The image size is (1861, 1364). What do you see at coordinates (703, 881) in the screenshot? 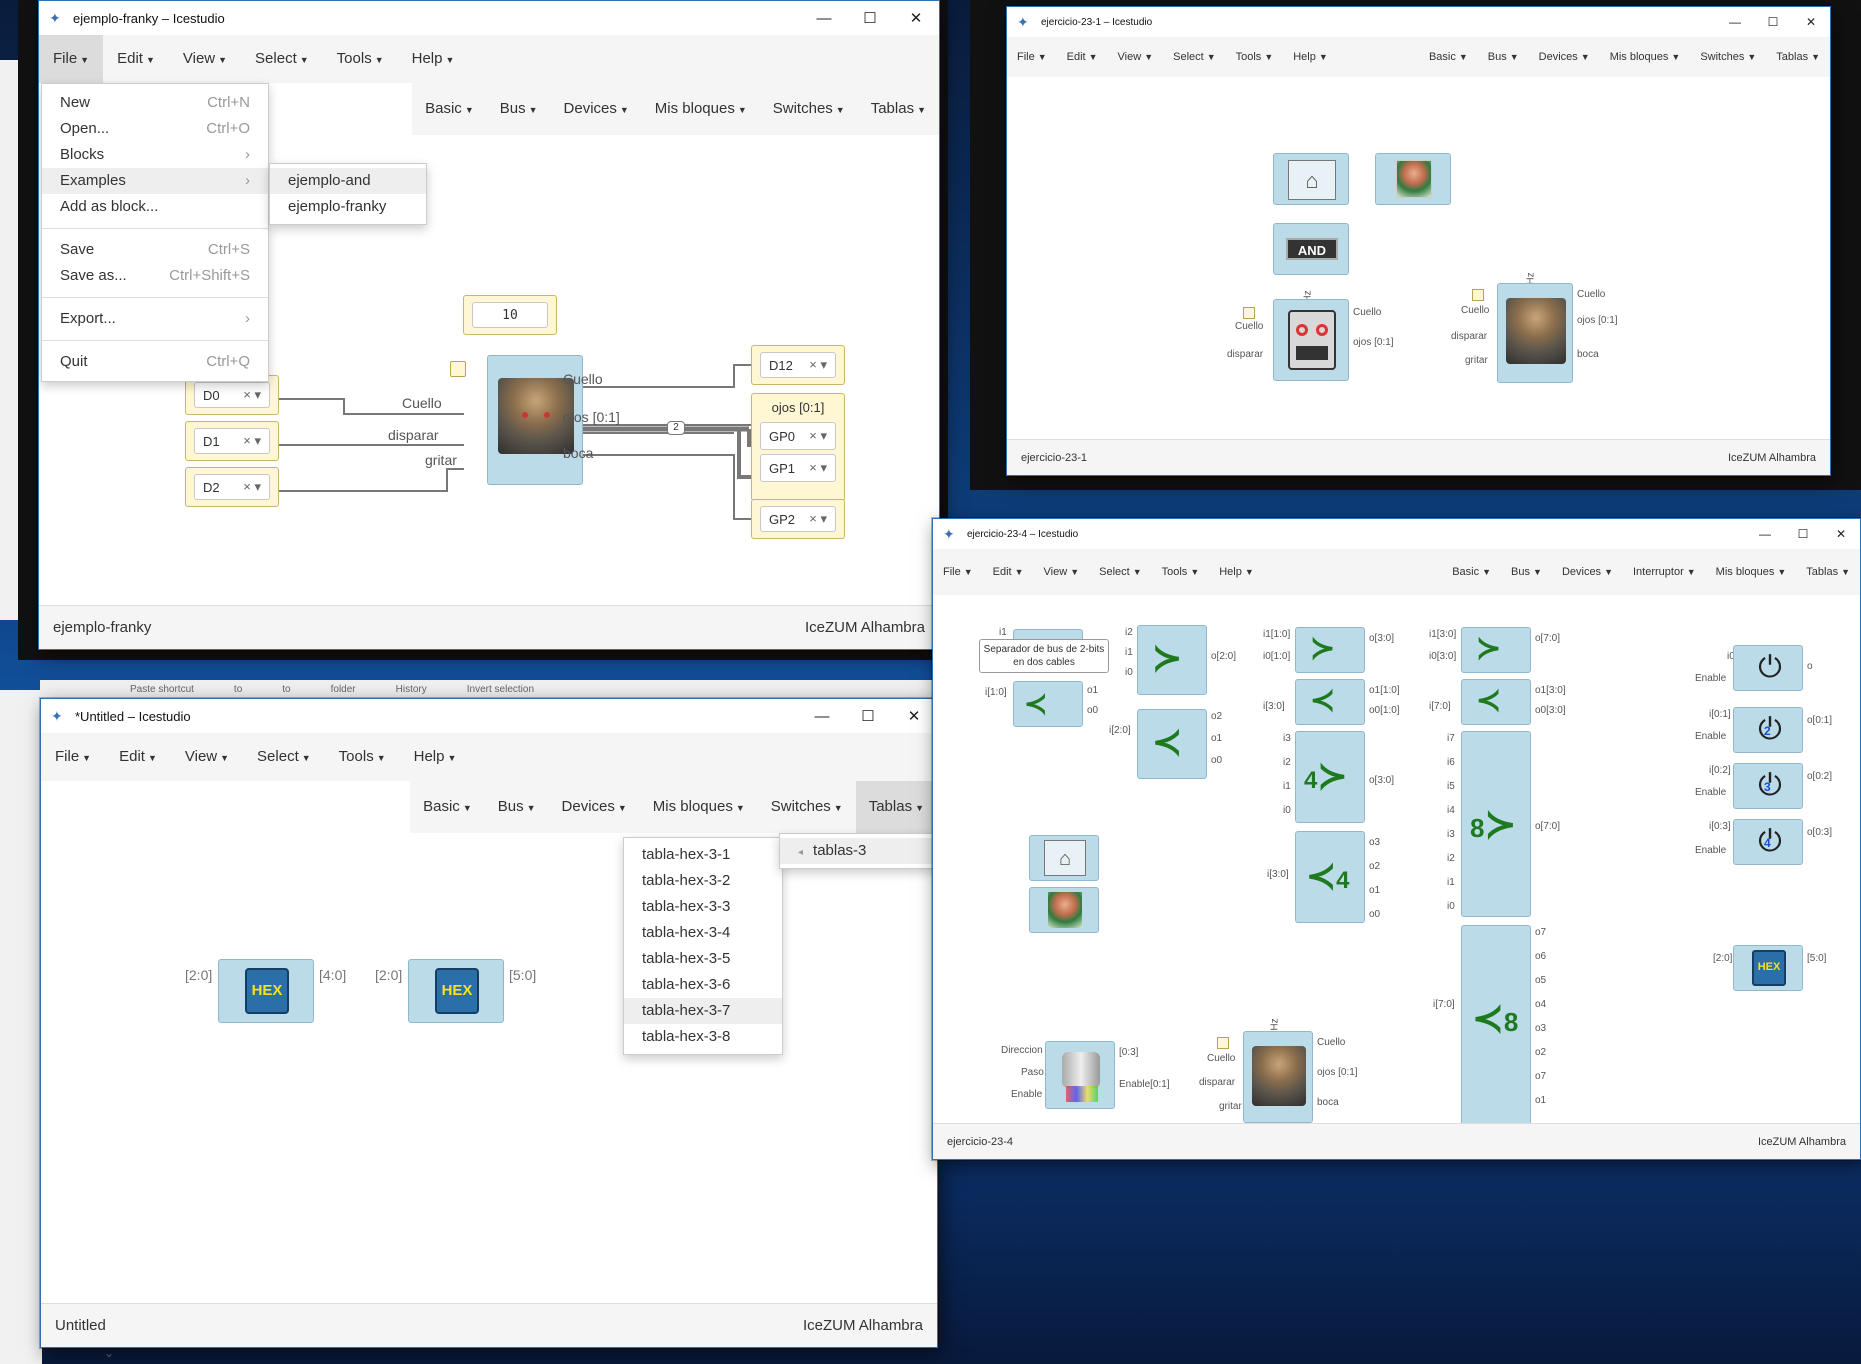
I see `tabla-hex-3-2: tabla-hex-3-2` at bounding box center [703, 881].